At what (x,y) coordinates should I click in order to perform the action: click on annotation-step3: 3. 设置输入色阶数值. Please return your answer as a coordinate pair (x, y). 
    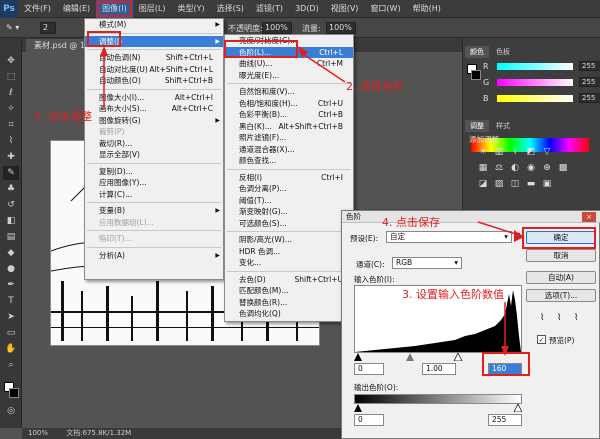
    Looking at the image, I should click on (453, 294).